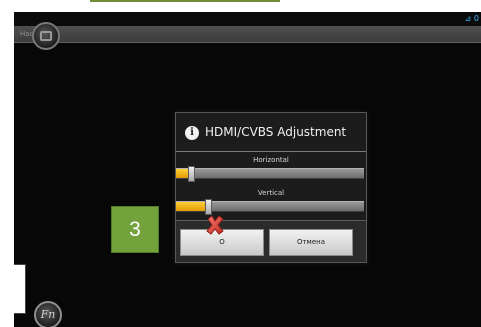  I want to click on cancel-button: Отмена, so click(311, 242).